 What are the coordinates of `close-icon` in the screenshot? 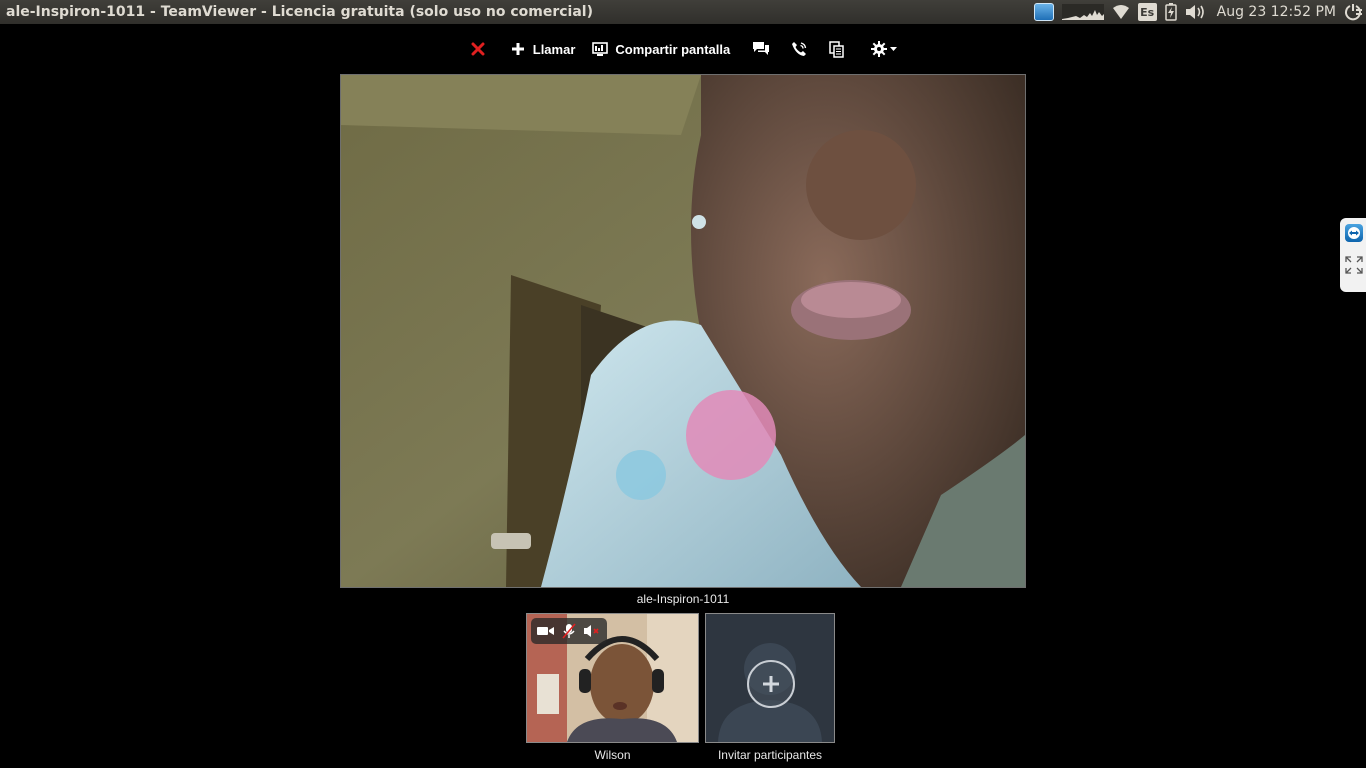 It's located at (478, 49).